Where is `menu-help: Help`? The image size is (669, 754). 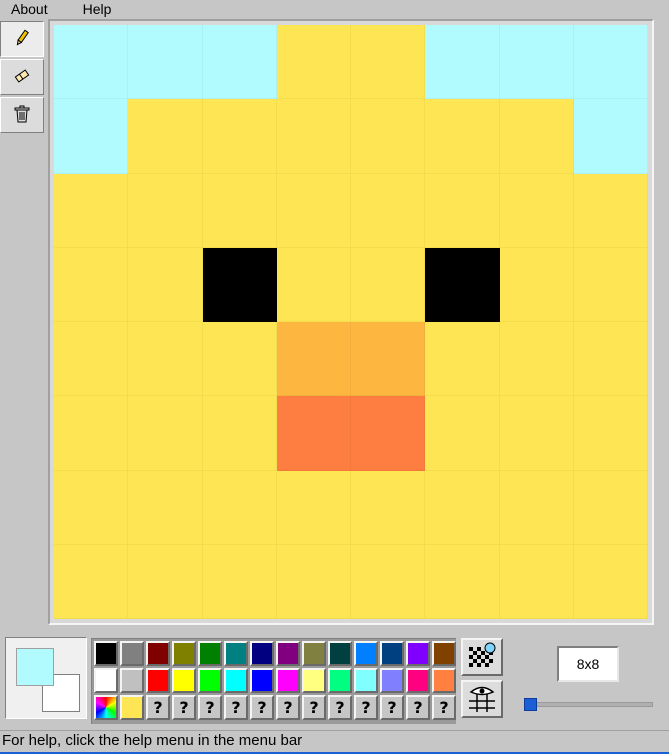
menu-help: Help is located at coordinates (98, 9).